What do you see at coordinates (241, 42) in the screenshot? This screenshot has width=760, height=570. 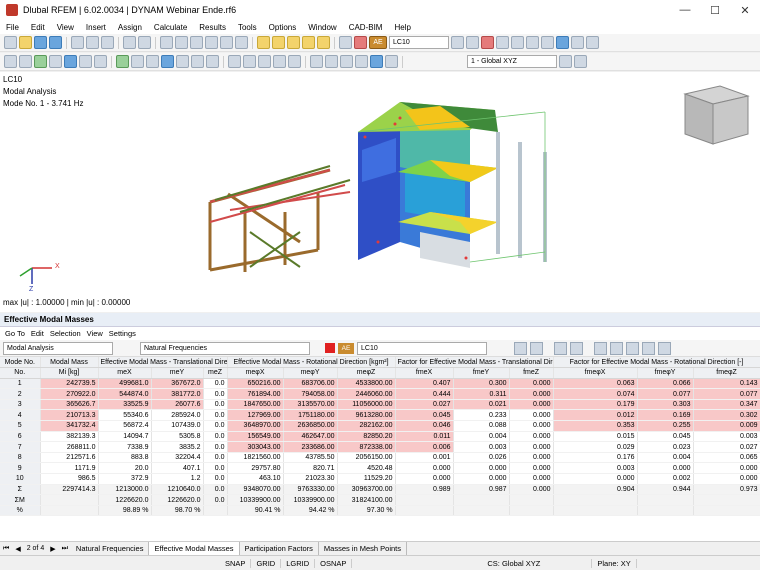 I see `calculator-icon` at bounding box center [241, 42].